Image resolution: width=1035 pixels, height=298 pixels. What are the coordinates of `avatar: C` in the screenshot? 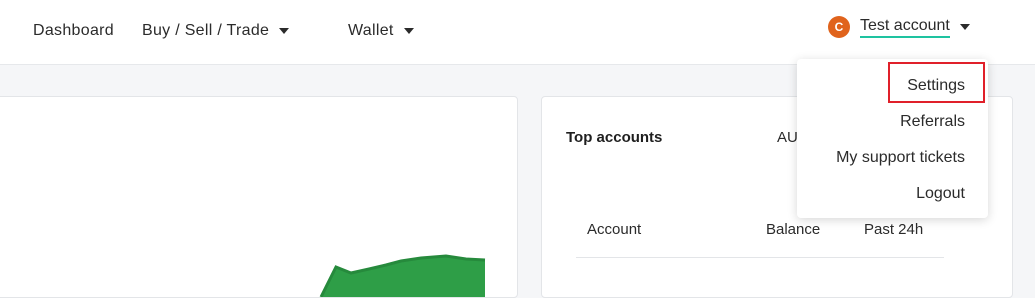 It's located at (839, 27).